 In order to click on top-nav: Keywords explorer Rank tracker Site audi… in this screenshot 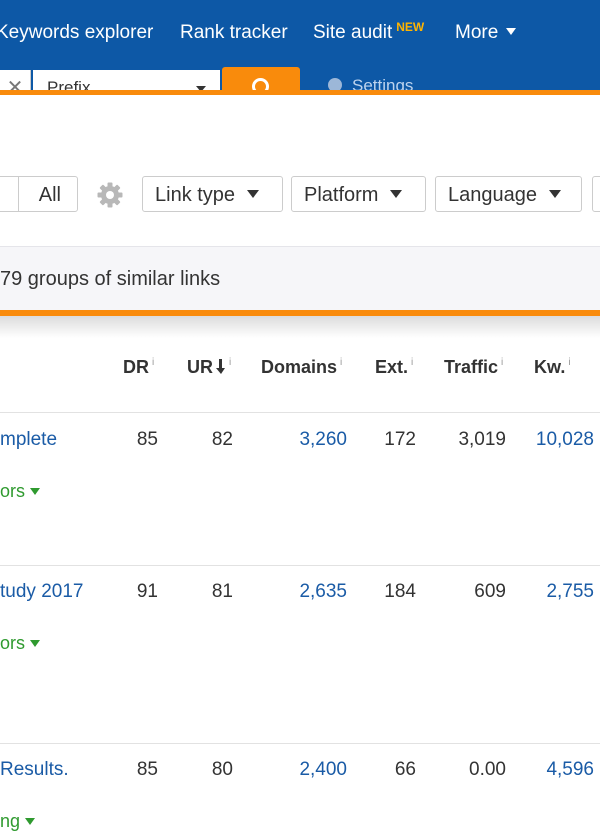, I will do `click(300, 47)`.